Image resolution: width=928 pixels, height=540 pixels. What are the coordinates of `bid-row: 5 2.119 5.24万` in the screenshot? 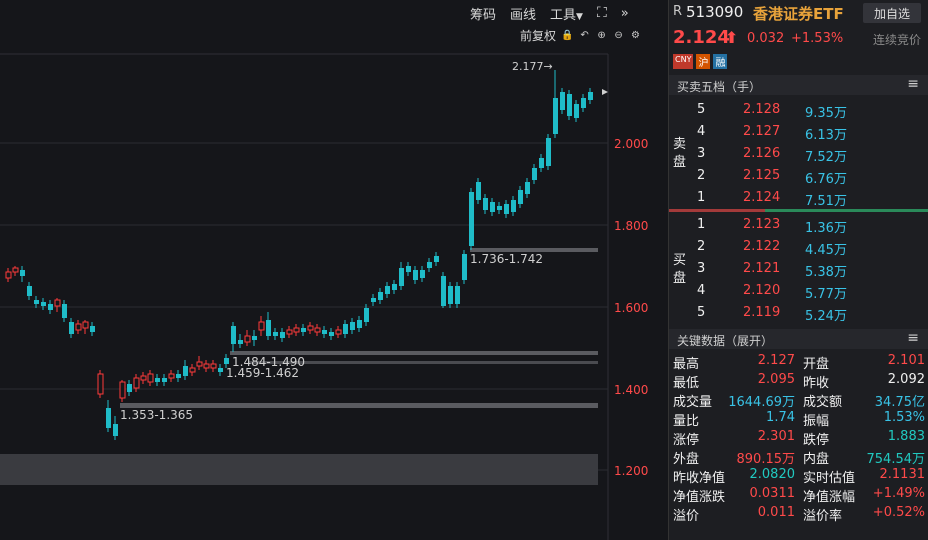 It's located at (798, 313).